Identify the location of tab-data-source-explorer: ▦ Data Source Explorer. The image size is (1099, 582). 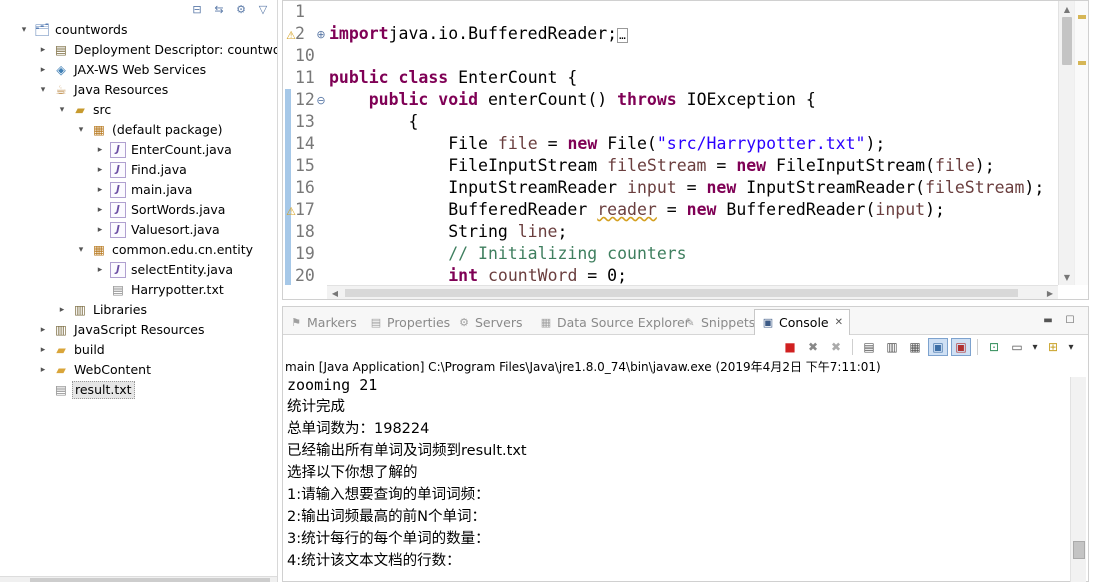
(614, 322).